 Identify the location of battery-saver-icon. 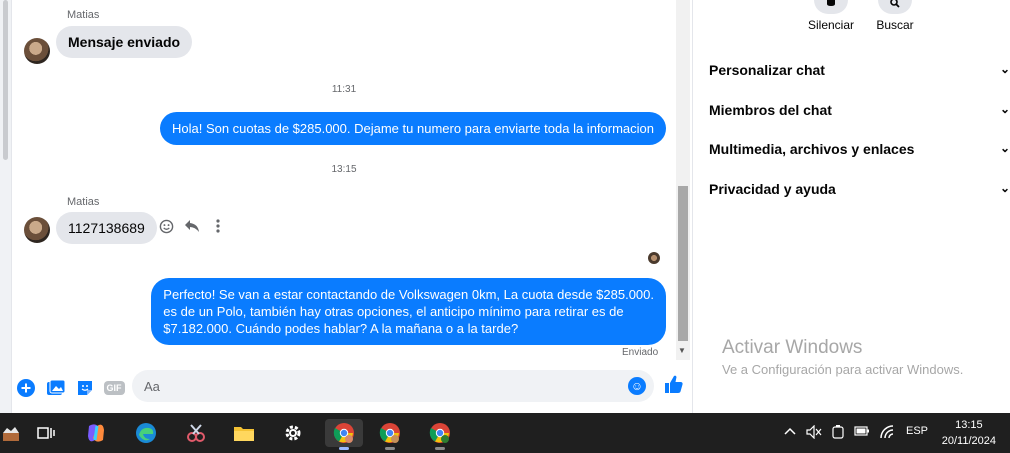
(838, 433).